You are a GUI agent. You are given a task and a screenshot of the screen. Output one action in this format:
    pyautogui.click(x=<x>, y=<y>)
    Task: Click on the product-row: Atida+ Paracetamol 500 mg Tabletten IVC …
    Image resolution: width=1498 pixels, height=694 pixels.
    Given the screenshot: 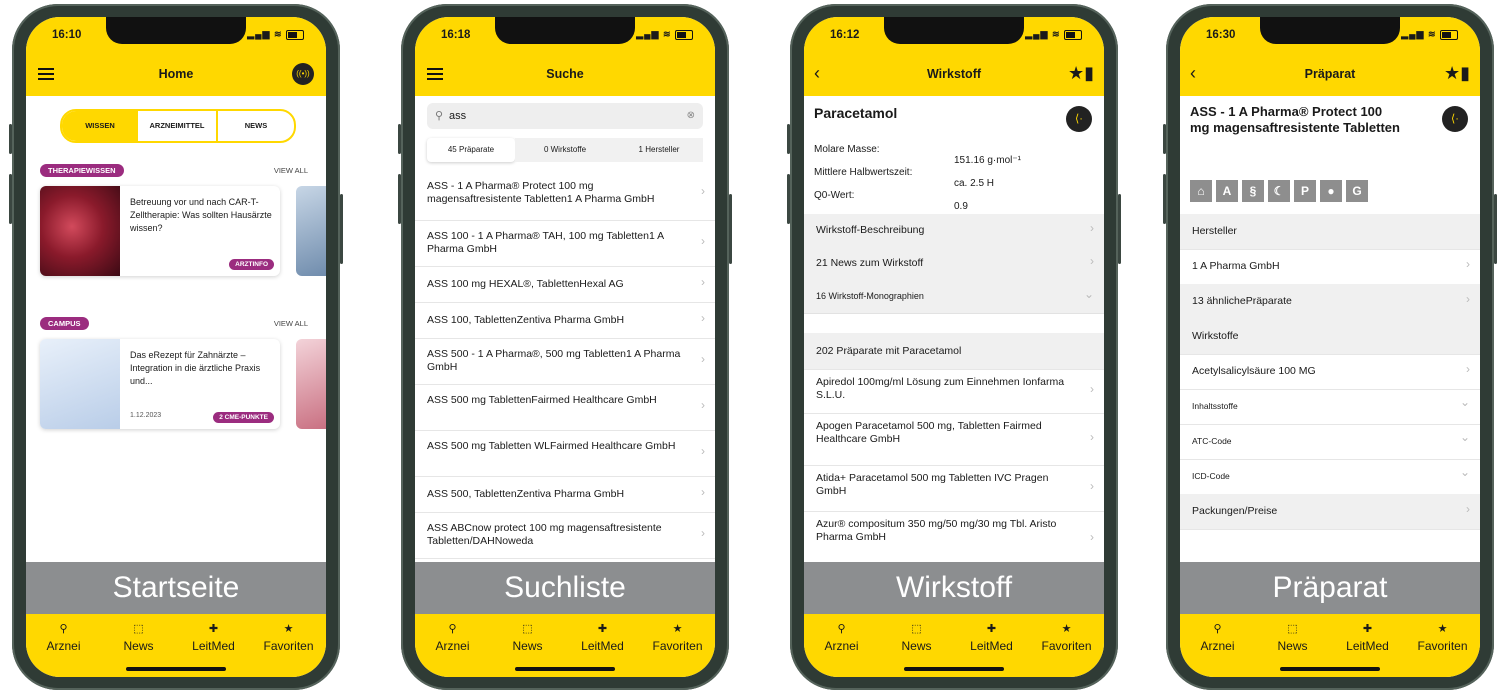 What is the action you would take?
    pyautogui.click(x=954, y=488)
    